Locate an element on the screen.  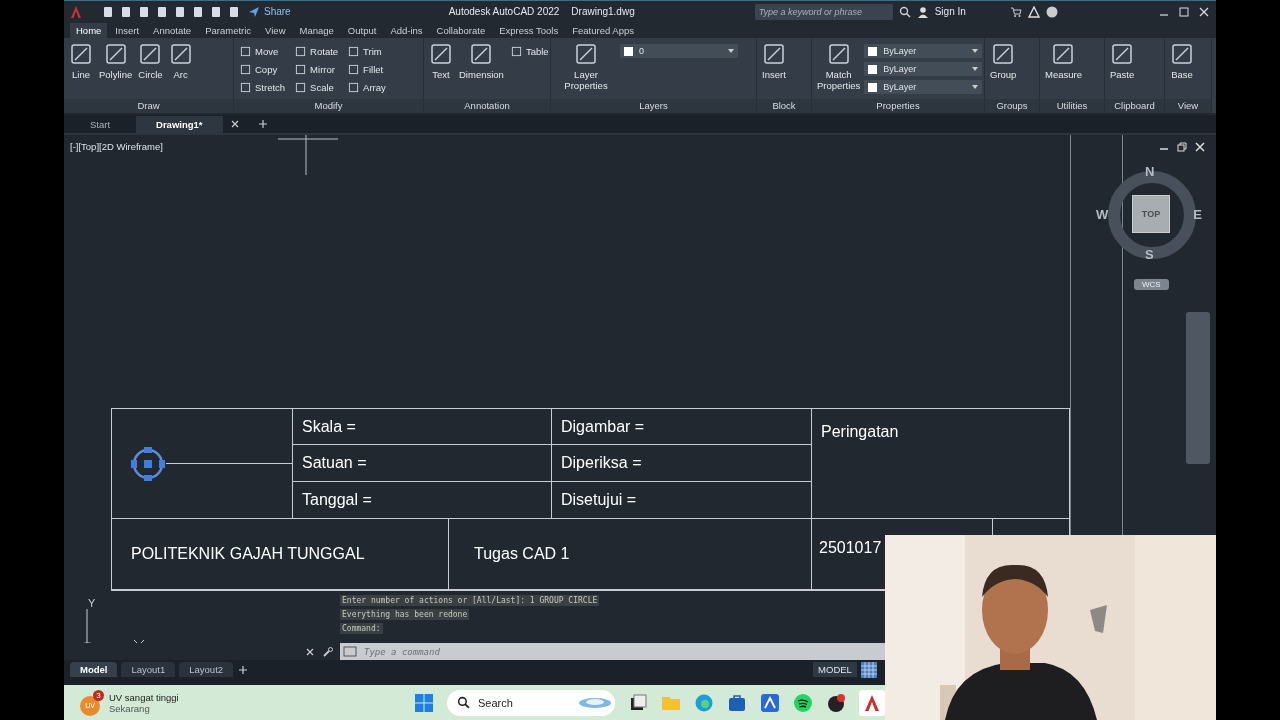
title-block-text: Satuan = is located at coordinates (334, 463).